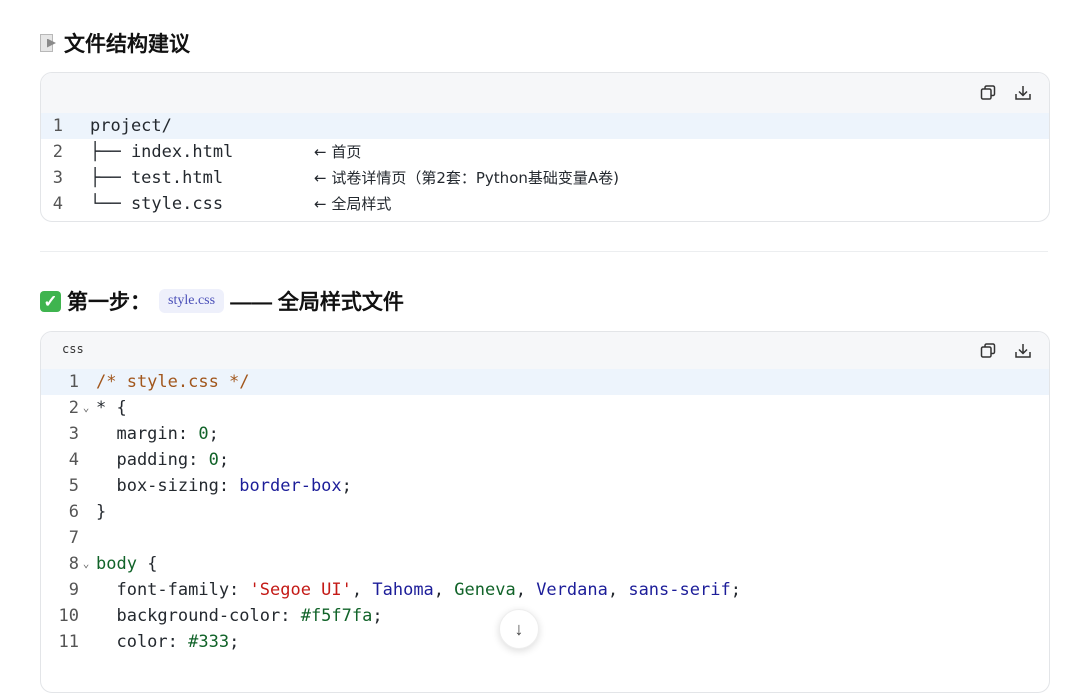 This screenshot has width=1080, height=693. I want to click on check-icon: ✓, so click(50, 301).